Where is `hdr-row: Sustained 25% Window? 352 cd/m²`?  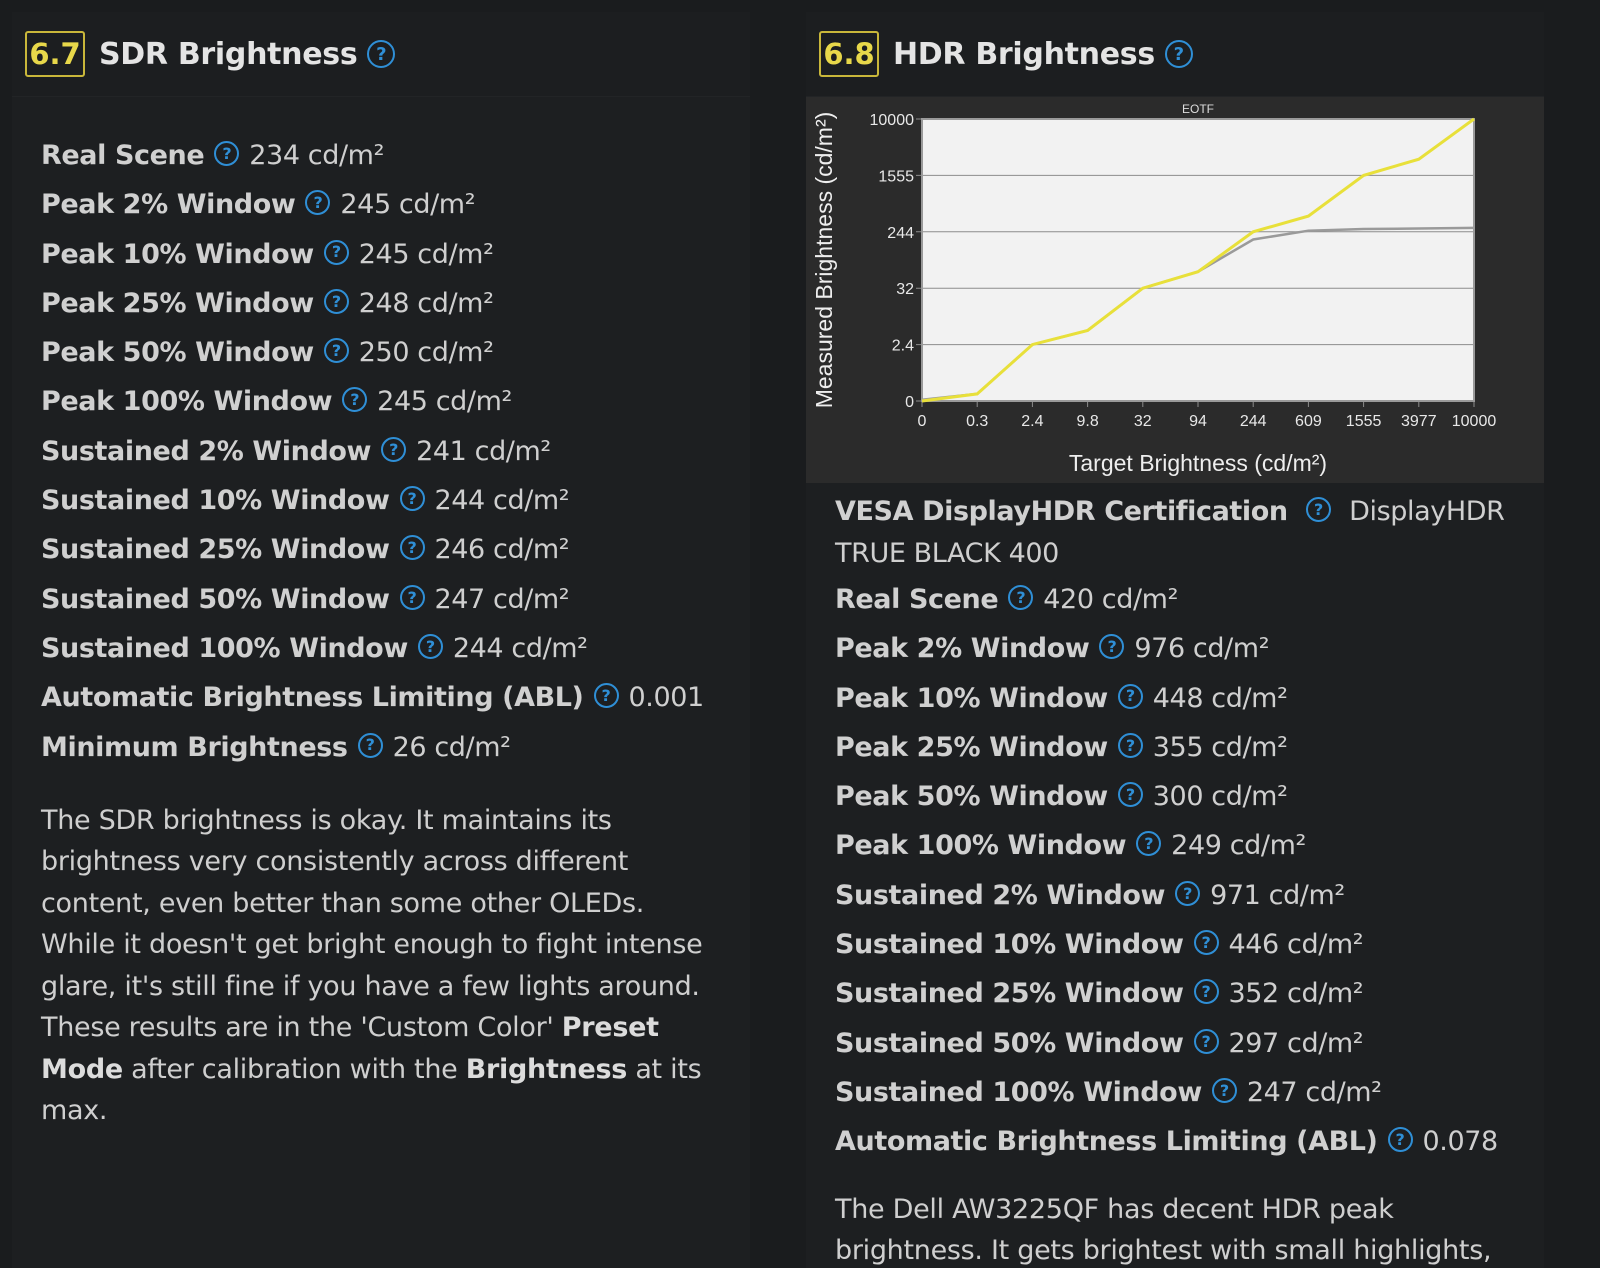
hdr-row: Sustained 25% Window? 352 cd/m² is located at coordinates (1189, 993).